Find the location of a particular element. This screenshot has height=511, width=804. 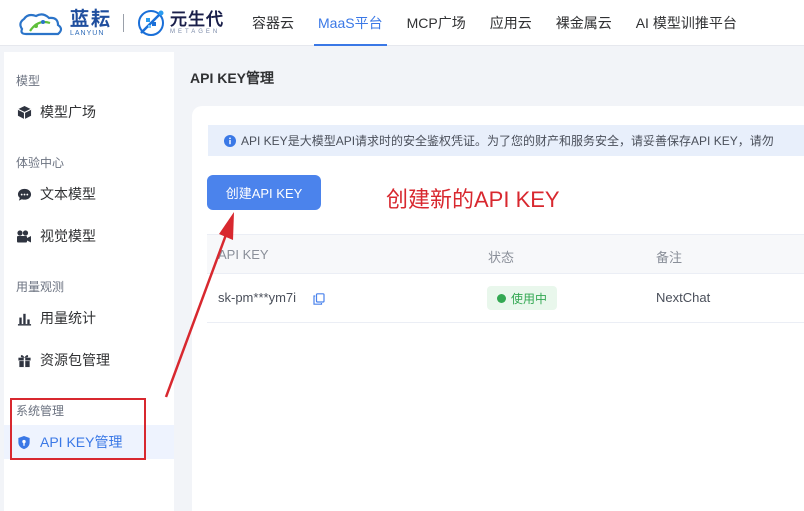

copy-icon is located at coordinates (319, 298).